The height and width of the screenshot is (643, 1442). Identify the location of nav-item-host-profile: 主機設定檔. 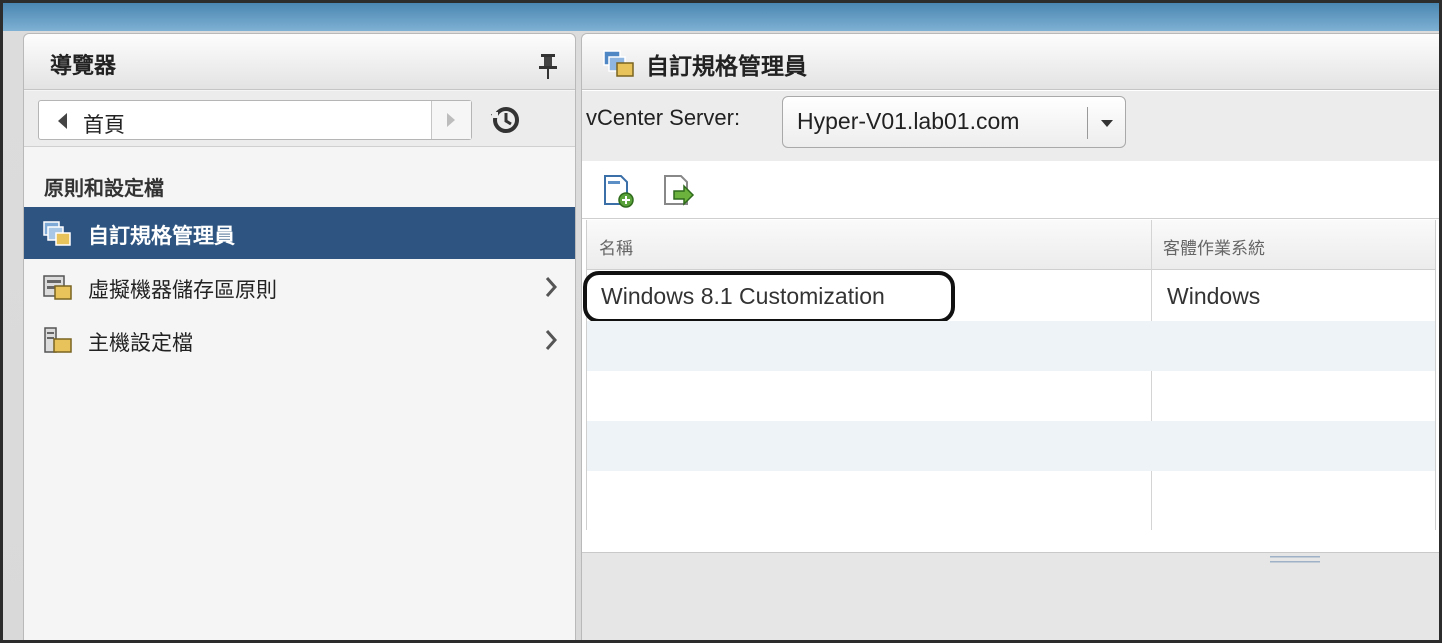
(299, 340).